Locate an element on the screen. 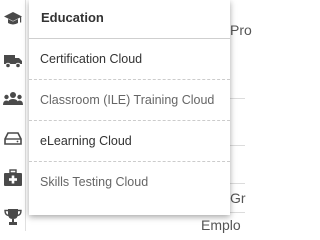 The height and width of the screenshot is (240, 320). medkit-icon is located at coordinates (12, 178).